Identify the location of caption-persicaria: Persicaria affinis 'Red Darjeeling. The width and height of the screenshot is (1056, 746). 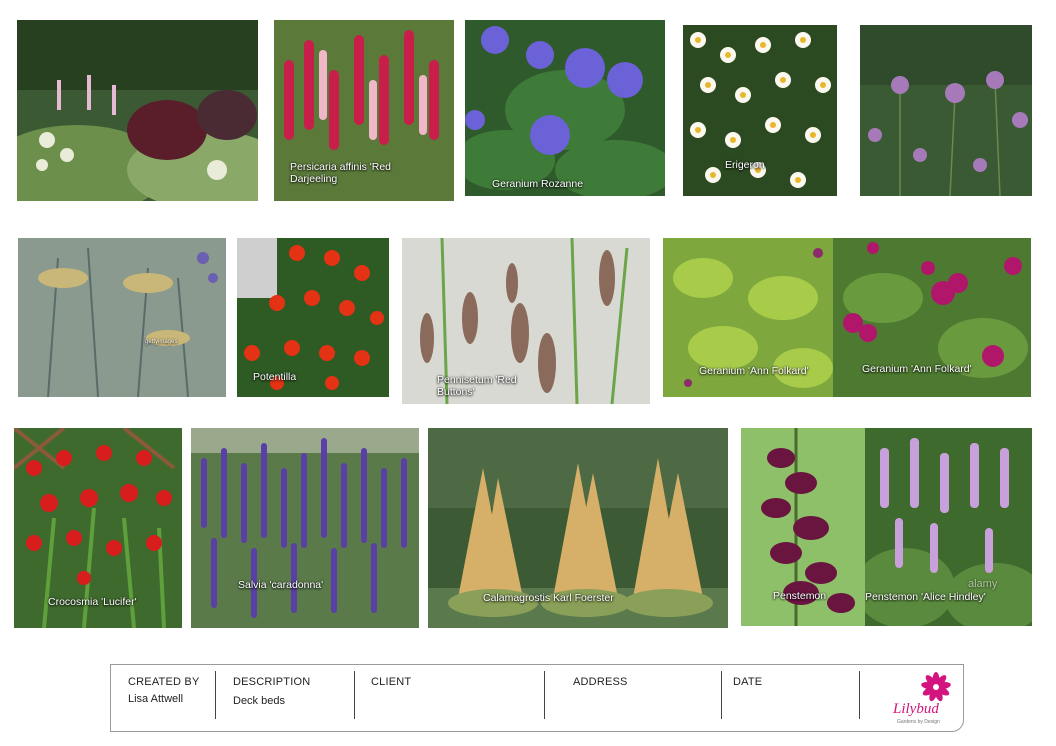
(341, 173).